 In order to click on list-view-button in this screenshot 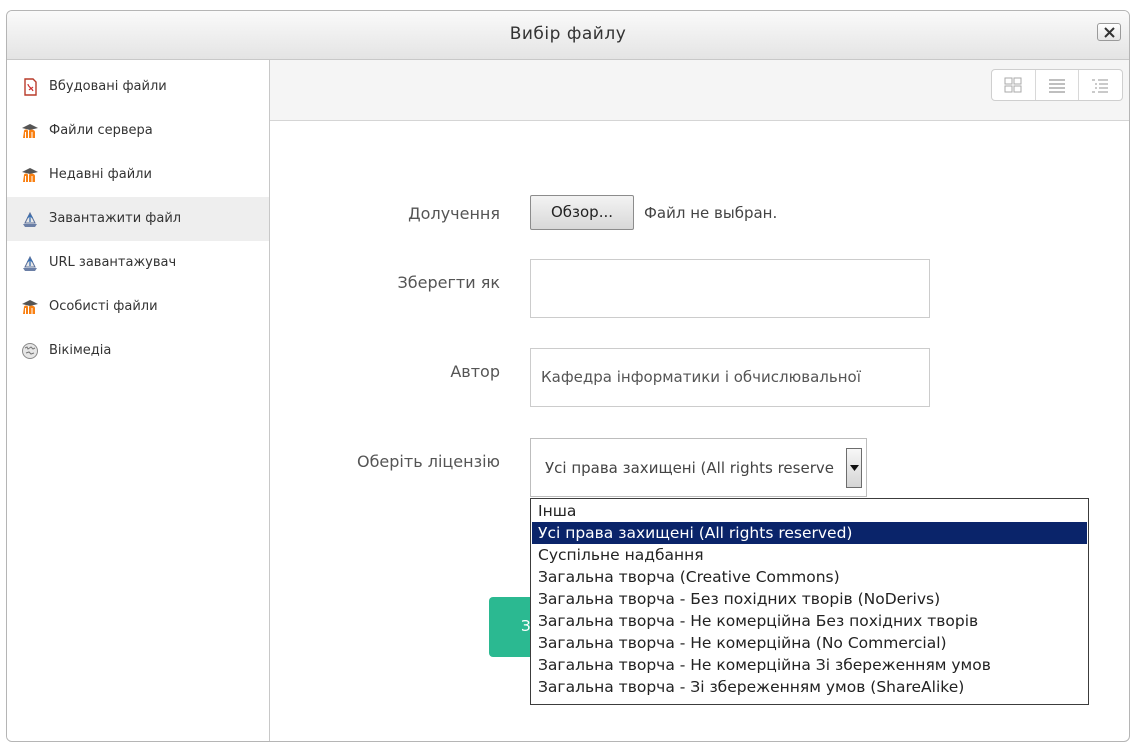, I will do `click(1058, 85)`.